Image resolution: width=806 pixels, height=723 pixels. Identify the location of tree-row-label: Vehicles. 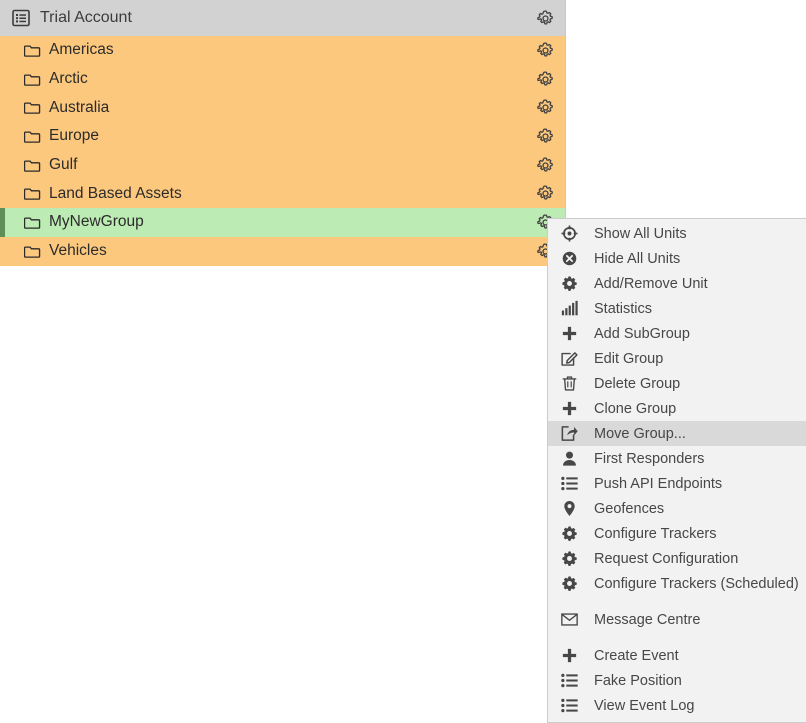
(78, 251).